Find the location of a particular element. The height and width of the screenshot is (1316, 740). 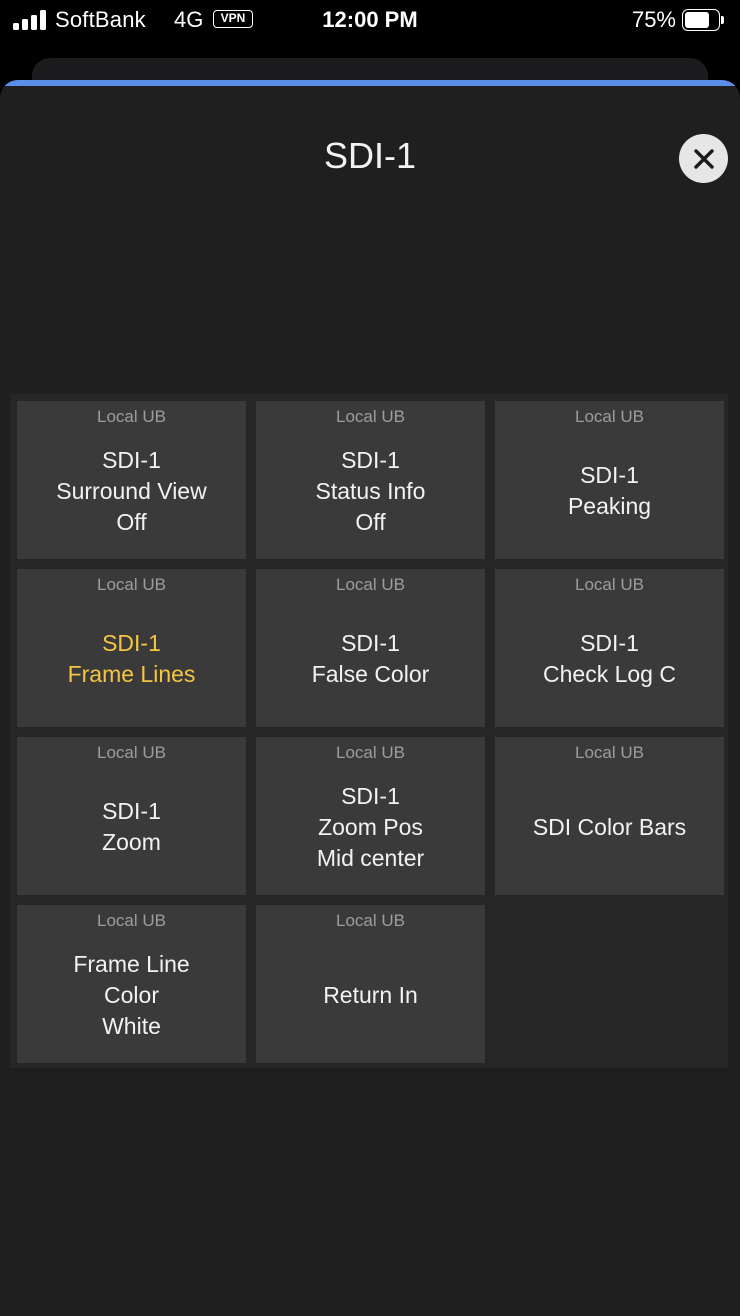

tile-label: SDI-1 Status Info Off is located at coordinates (370, 491).